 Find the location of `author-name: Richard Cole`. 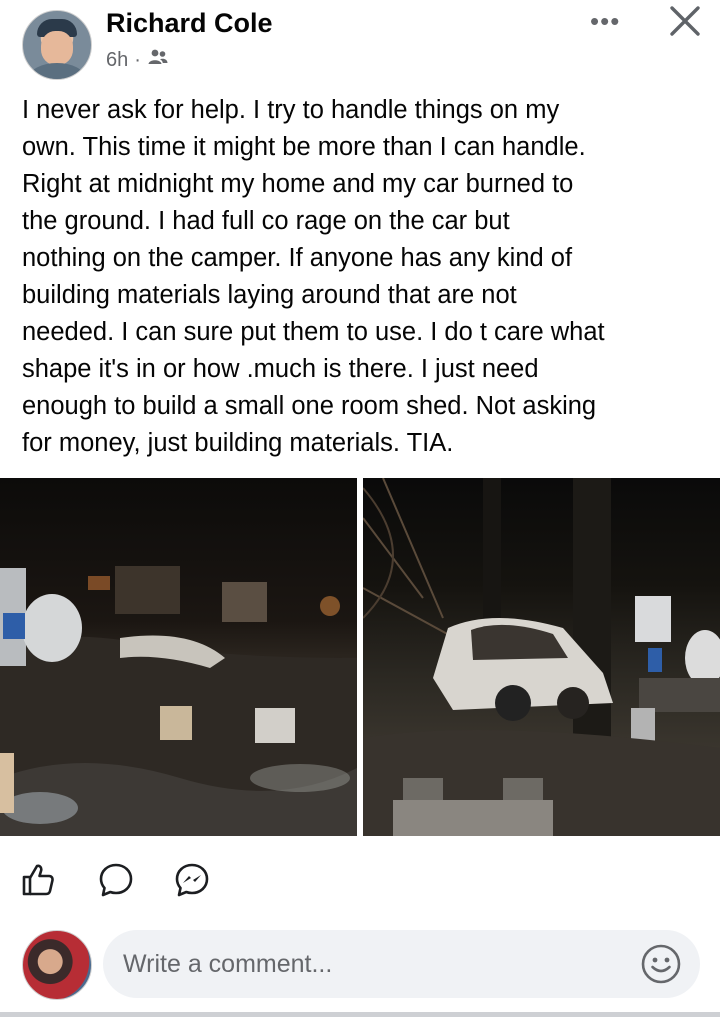

author-name: Richard Cole is located at coordinates (189, 23).